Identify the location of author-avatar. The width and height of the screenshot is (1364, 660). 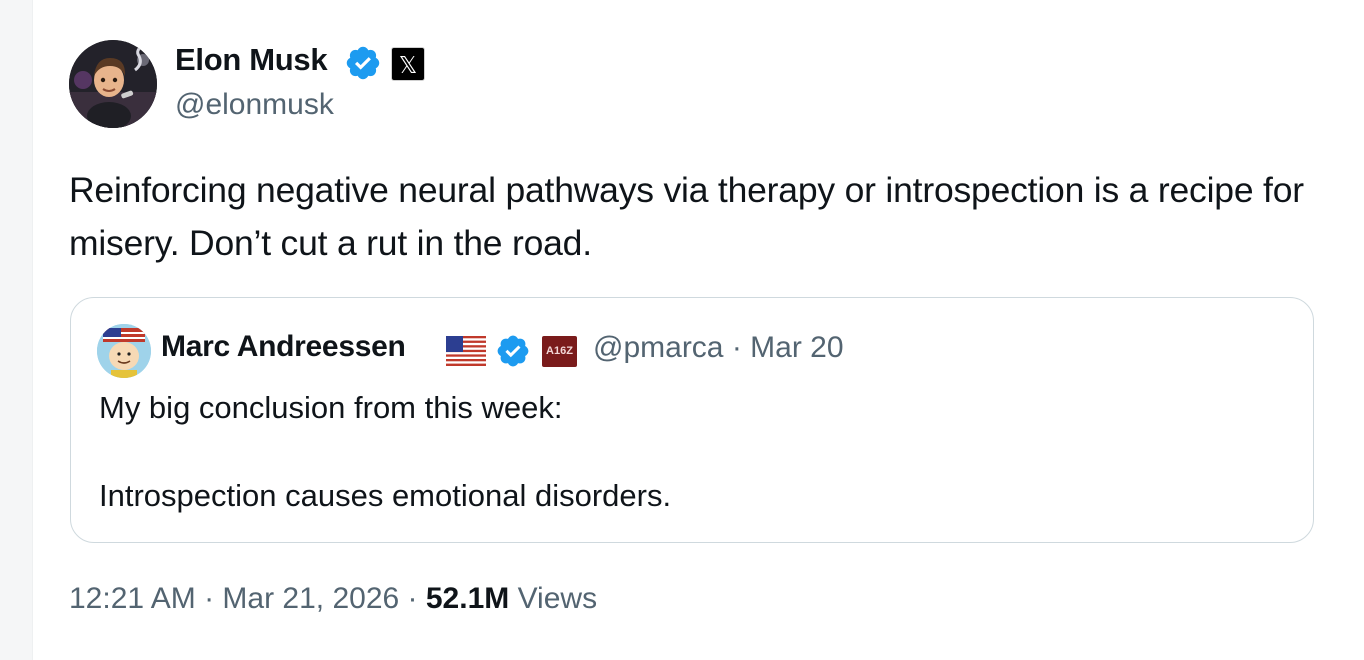
(113, 84).